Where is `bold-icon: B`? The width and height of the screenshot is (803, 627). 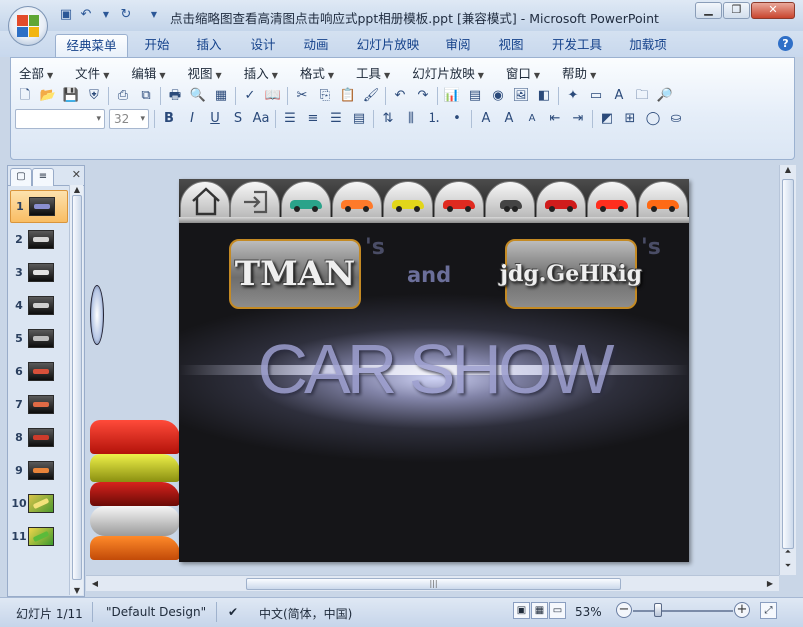
bold-icon: B is located at coordinates (169, 119).